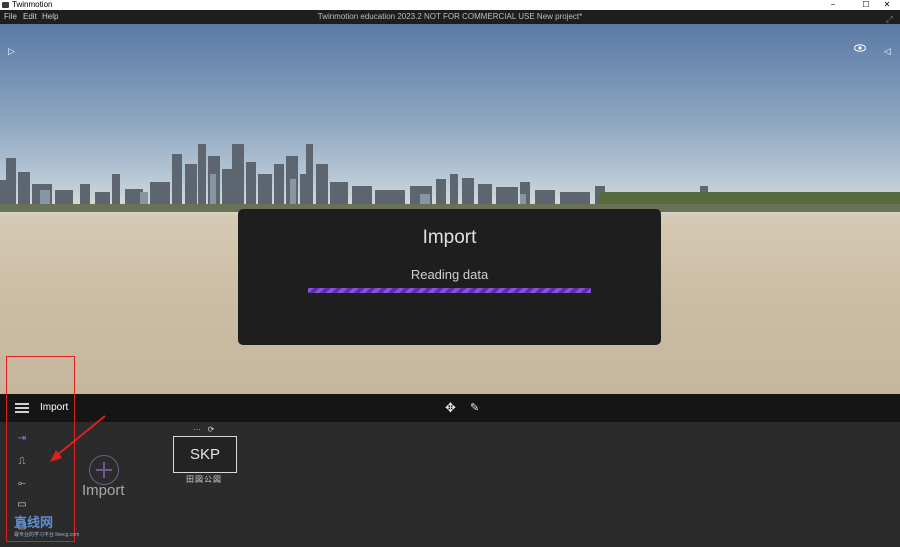  Describe the element at coordinates (47, 535) in the screenshot. I see `watermark-subtitle: 最专业的学习平台 linecg.com` at that location.